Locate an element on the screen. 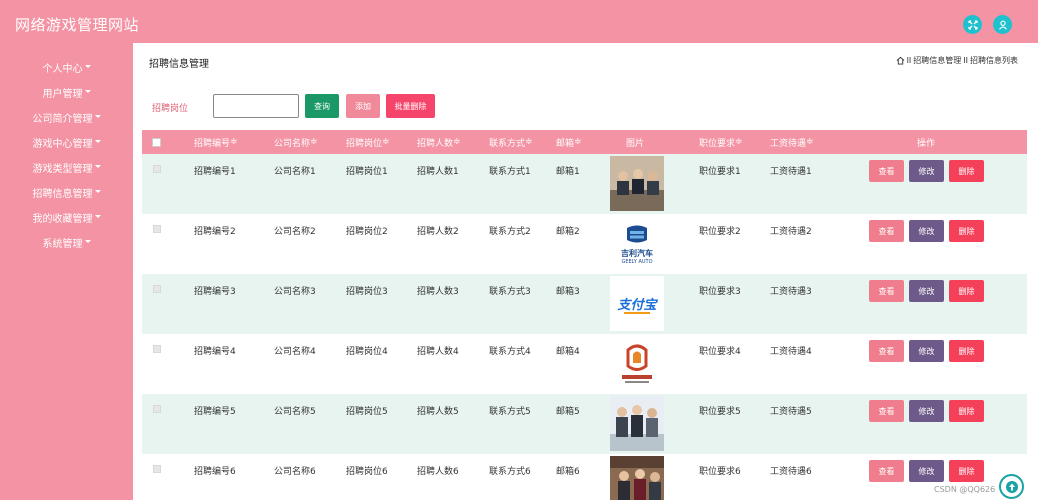  column-header: 招聘岗位 ≑ is located at coordinates (368, 142).